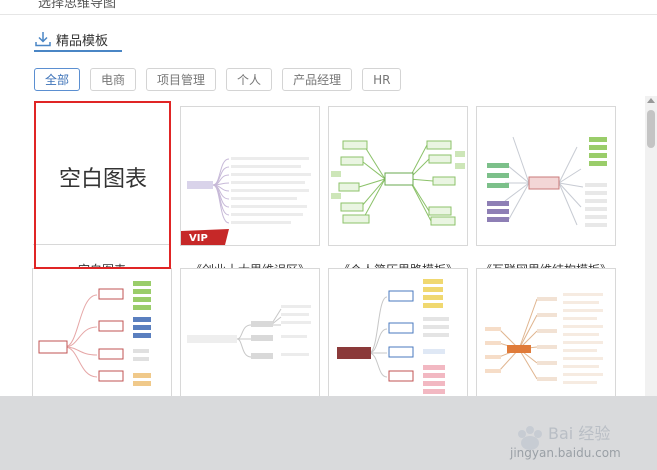 This screenshot has width=657, height=470. I want to click on tab-label: 精品模板, so click(82, 41).